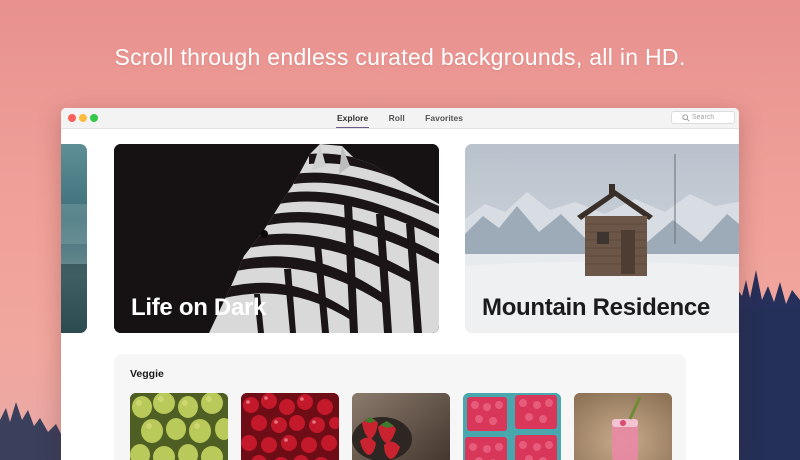 Image resolution: width=800 pixels, height=460 pixels. Describe the element at coordinates (31, 431) in the screenshot. I see `background-trees-left` at that location.